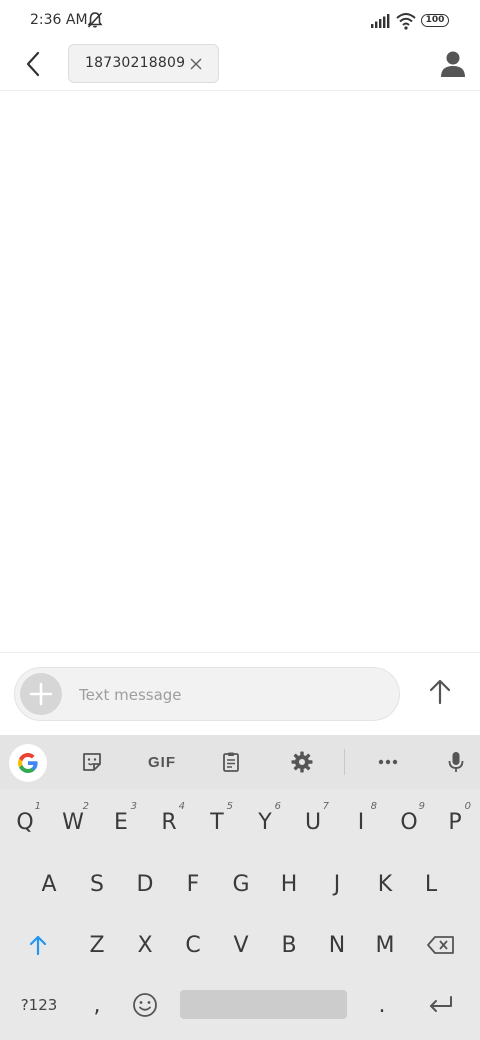 This screenshot has width=480, height=1040. Describe the element at coordinates (28, 763) in the screenshot. I see `google-icon` at that location.